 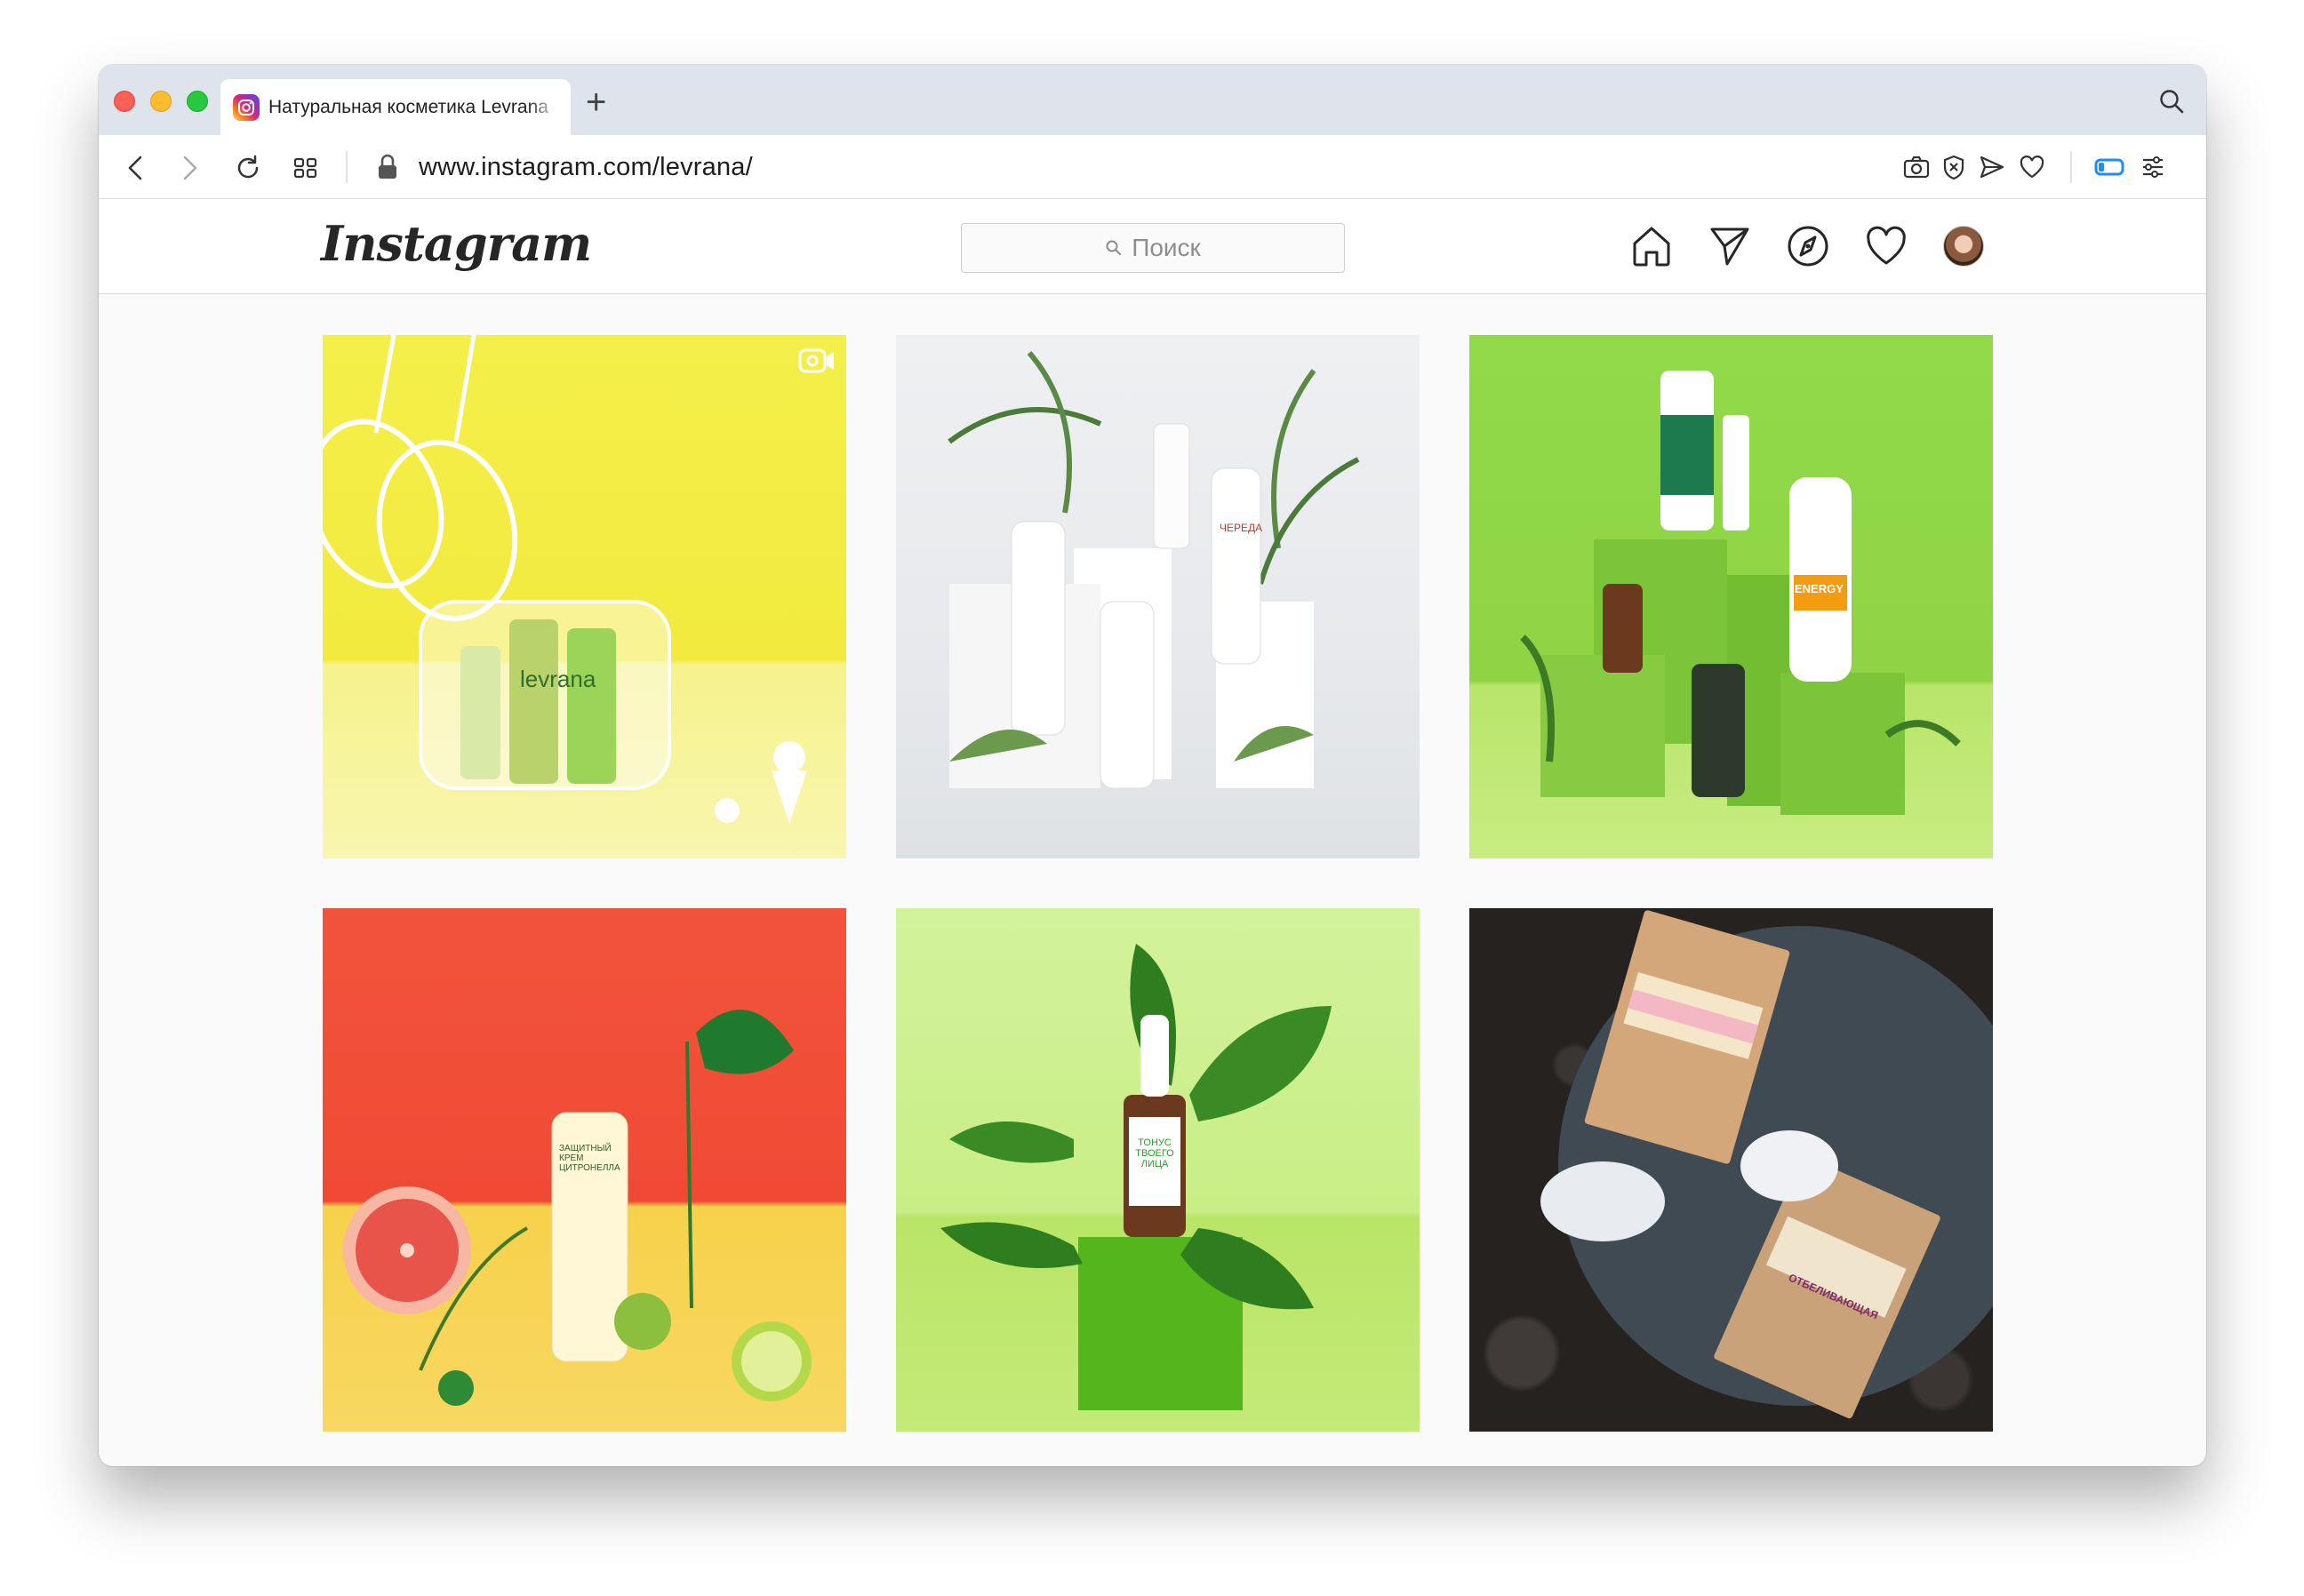 I want to click on activity-heart-icon, so click(x=1886, y=248).